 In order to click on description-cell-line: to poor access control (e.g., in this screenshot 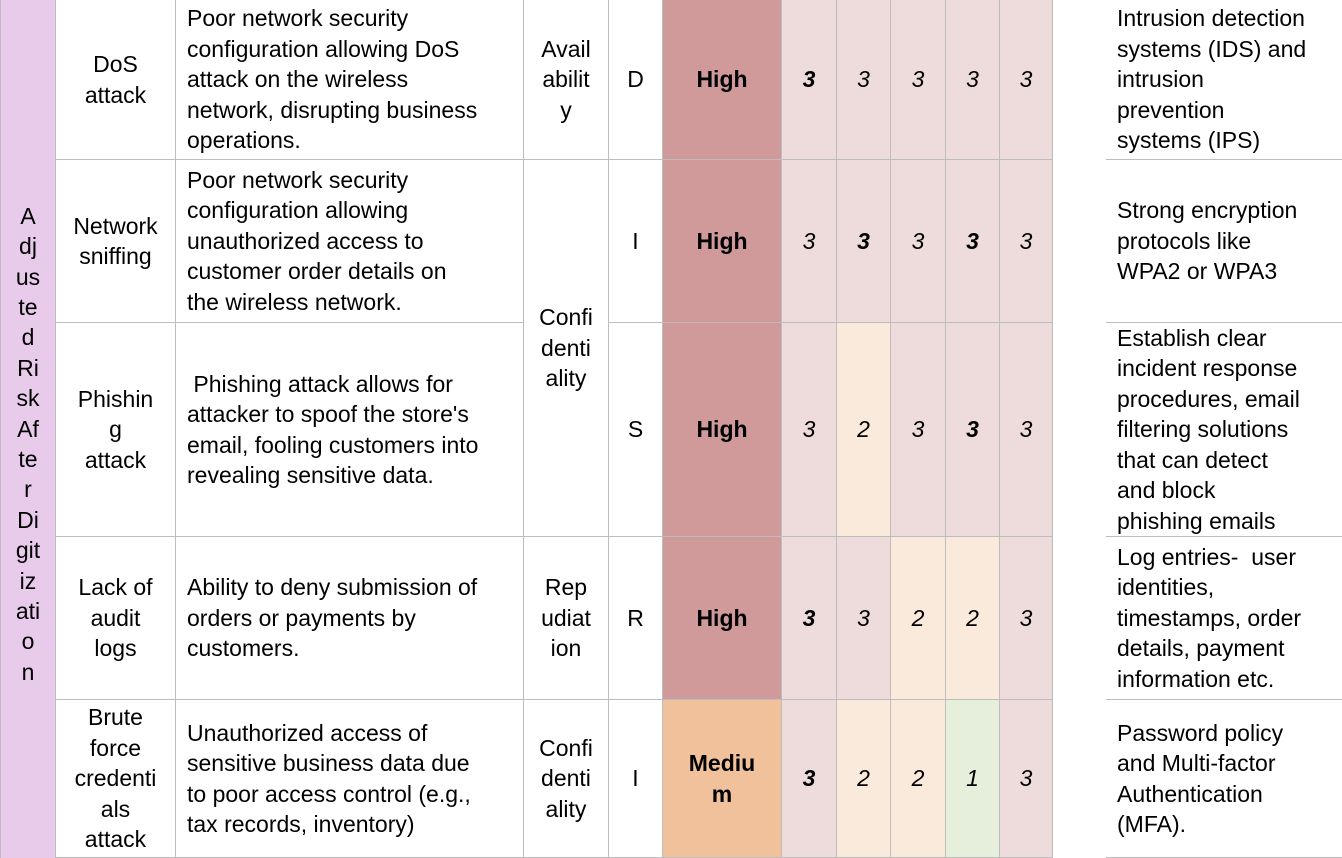, I will do `click(329, 793)`.